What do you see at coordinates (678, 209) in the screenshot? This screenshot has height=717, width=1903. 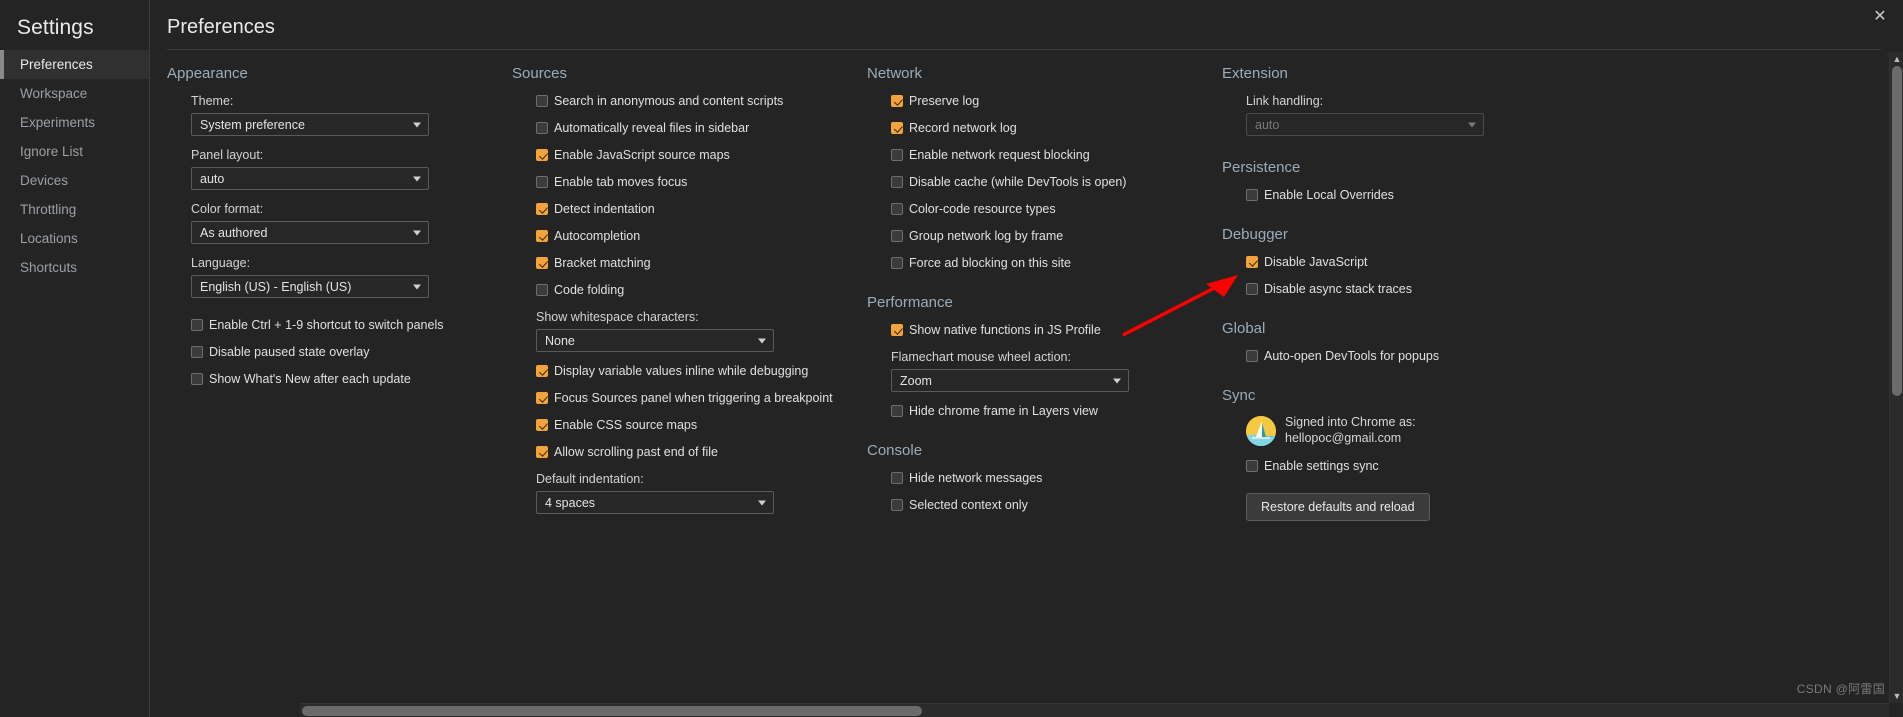 I see `checkbox-detect-indentation: Detect indentation` at bounding box center [678, 209].